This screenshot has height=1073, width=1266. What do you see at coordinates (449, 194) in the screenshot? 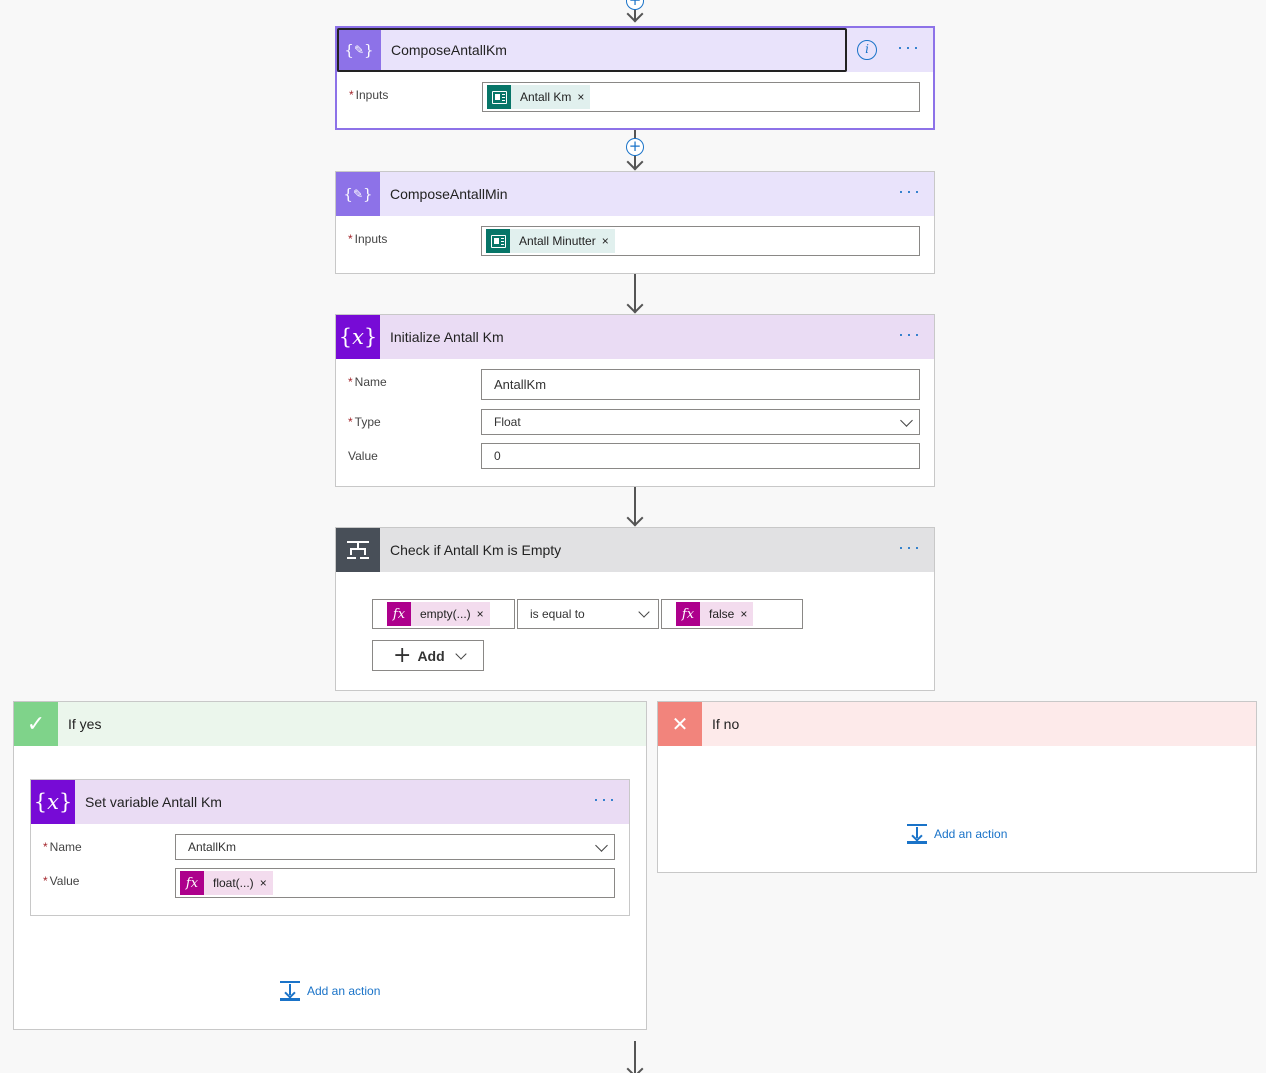
I see `card-title: ComposeAntallMin` at bounding box center [449, 194].